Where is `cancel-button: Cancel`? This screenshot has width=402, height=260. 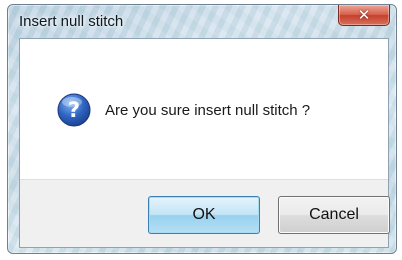 cancel-button: Cancel is located at coordinates (334, 215).